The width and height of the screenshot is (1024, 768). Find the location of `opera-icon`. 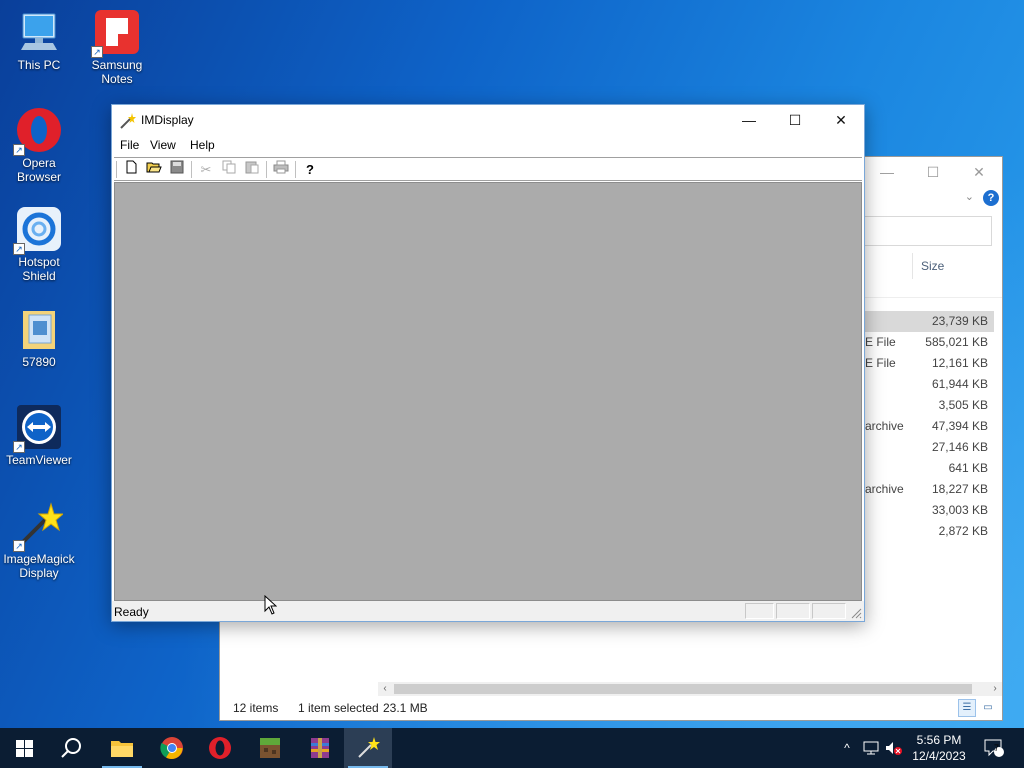

opera-icon is located at coordinates (220, 748).